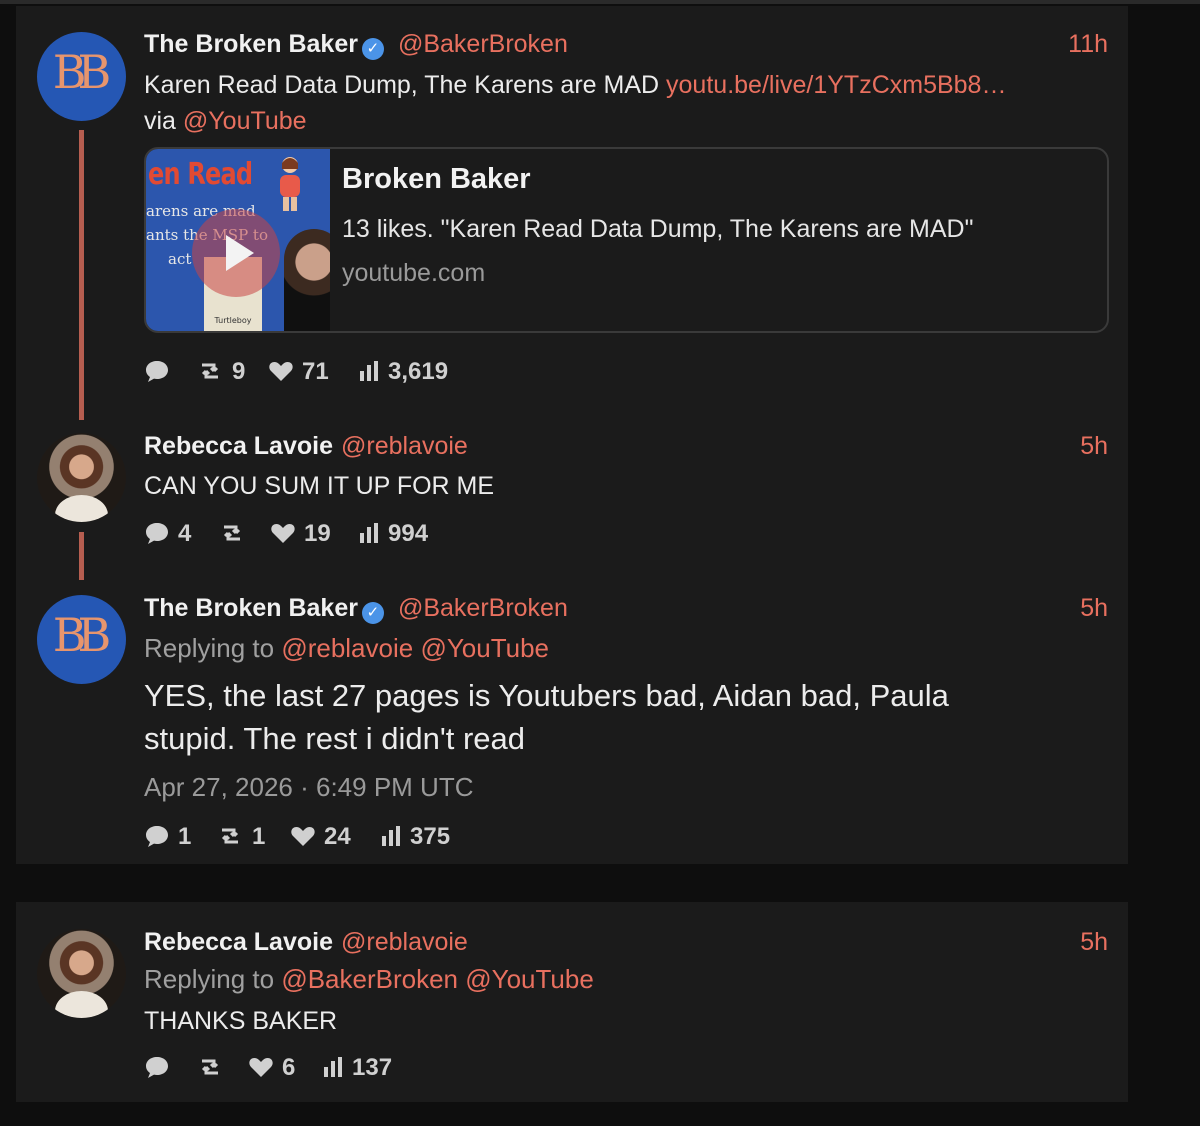 The height and width of the screenshot is (1126, 1200). Describe the element at coordinates (600, 2) in the screenshot. I see `top-divider` at that location.